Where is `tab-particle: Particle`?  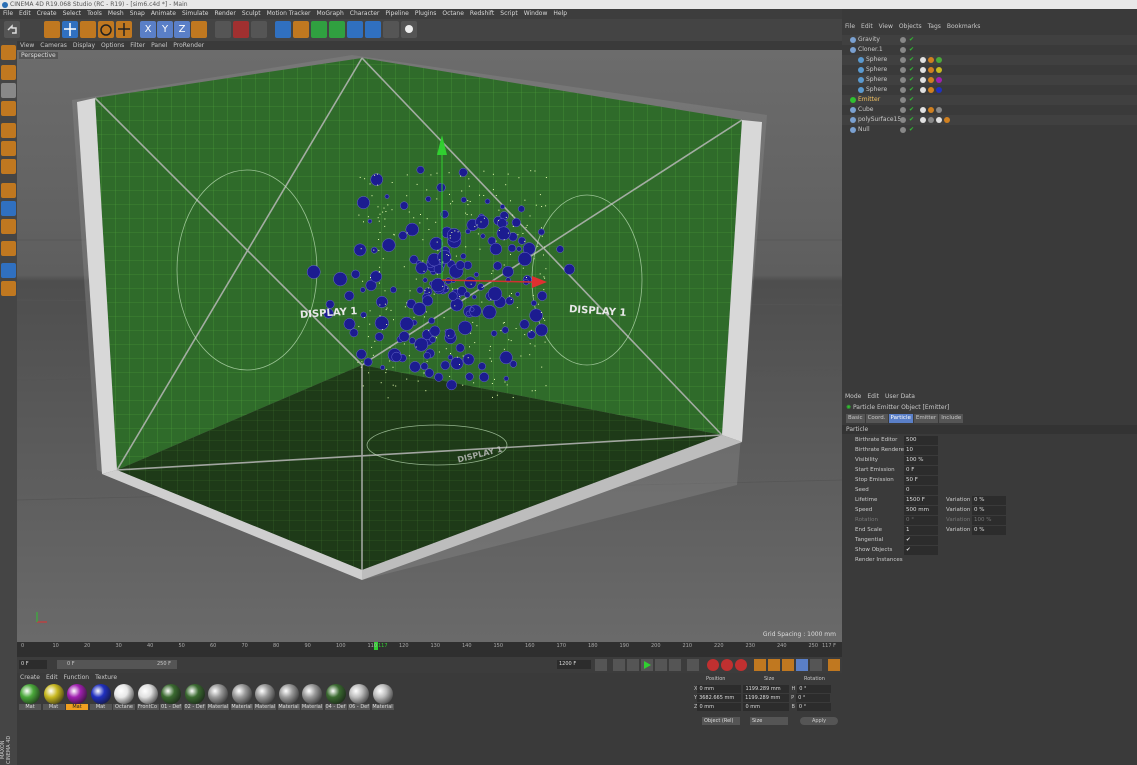 tab-particle: Particle is located at coordinates (900, 418).